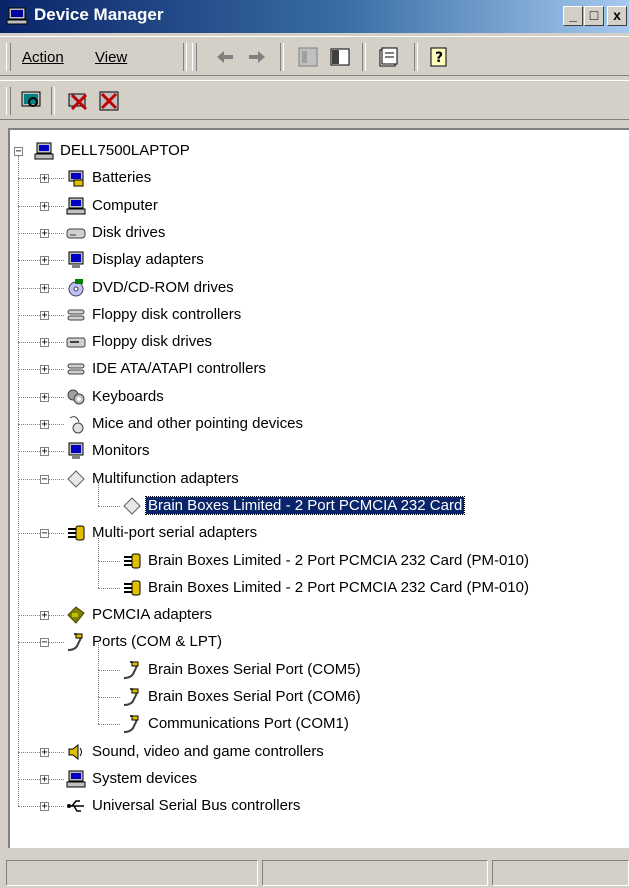 The width and height of the screenshot is (629, 888). What do you see at coordinates (208, 751) in the screenshot?
I see `tree-label: Sound, video and game controllers` at bounding box center [208, 751].